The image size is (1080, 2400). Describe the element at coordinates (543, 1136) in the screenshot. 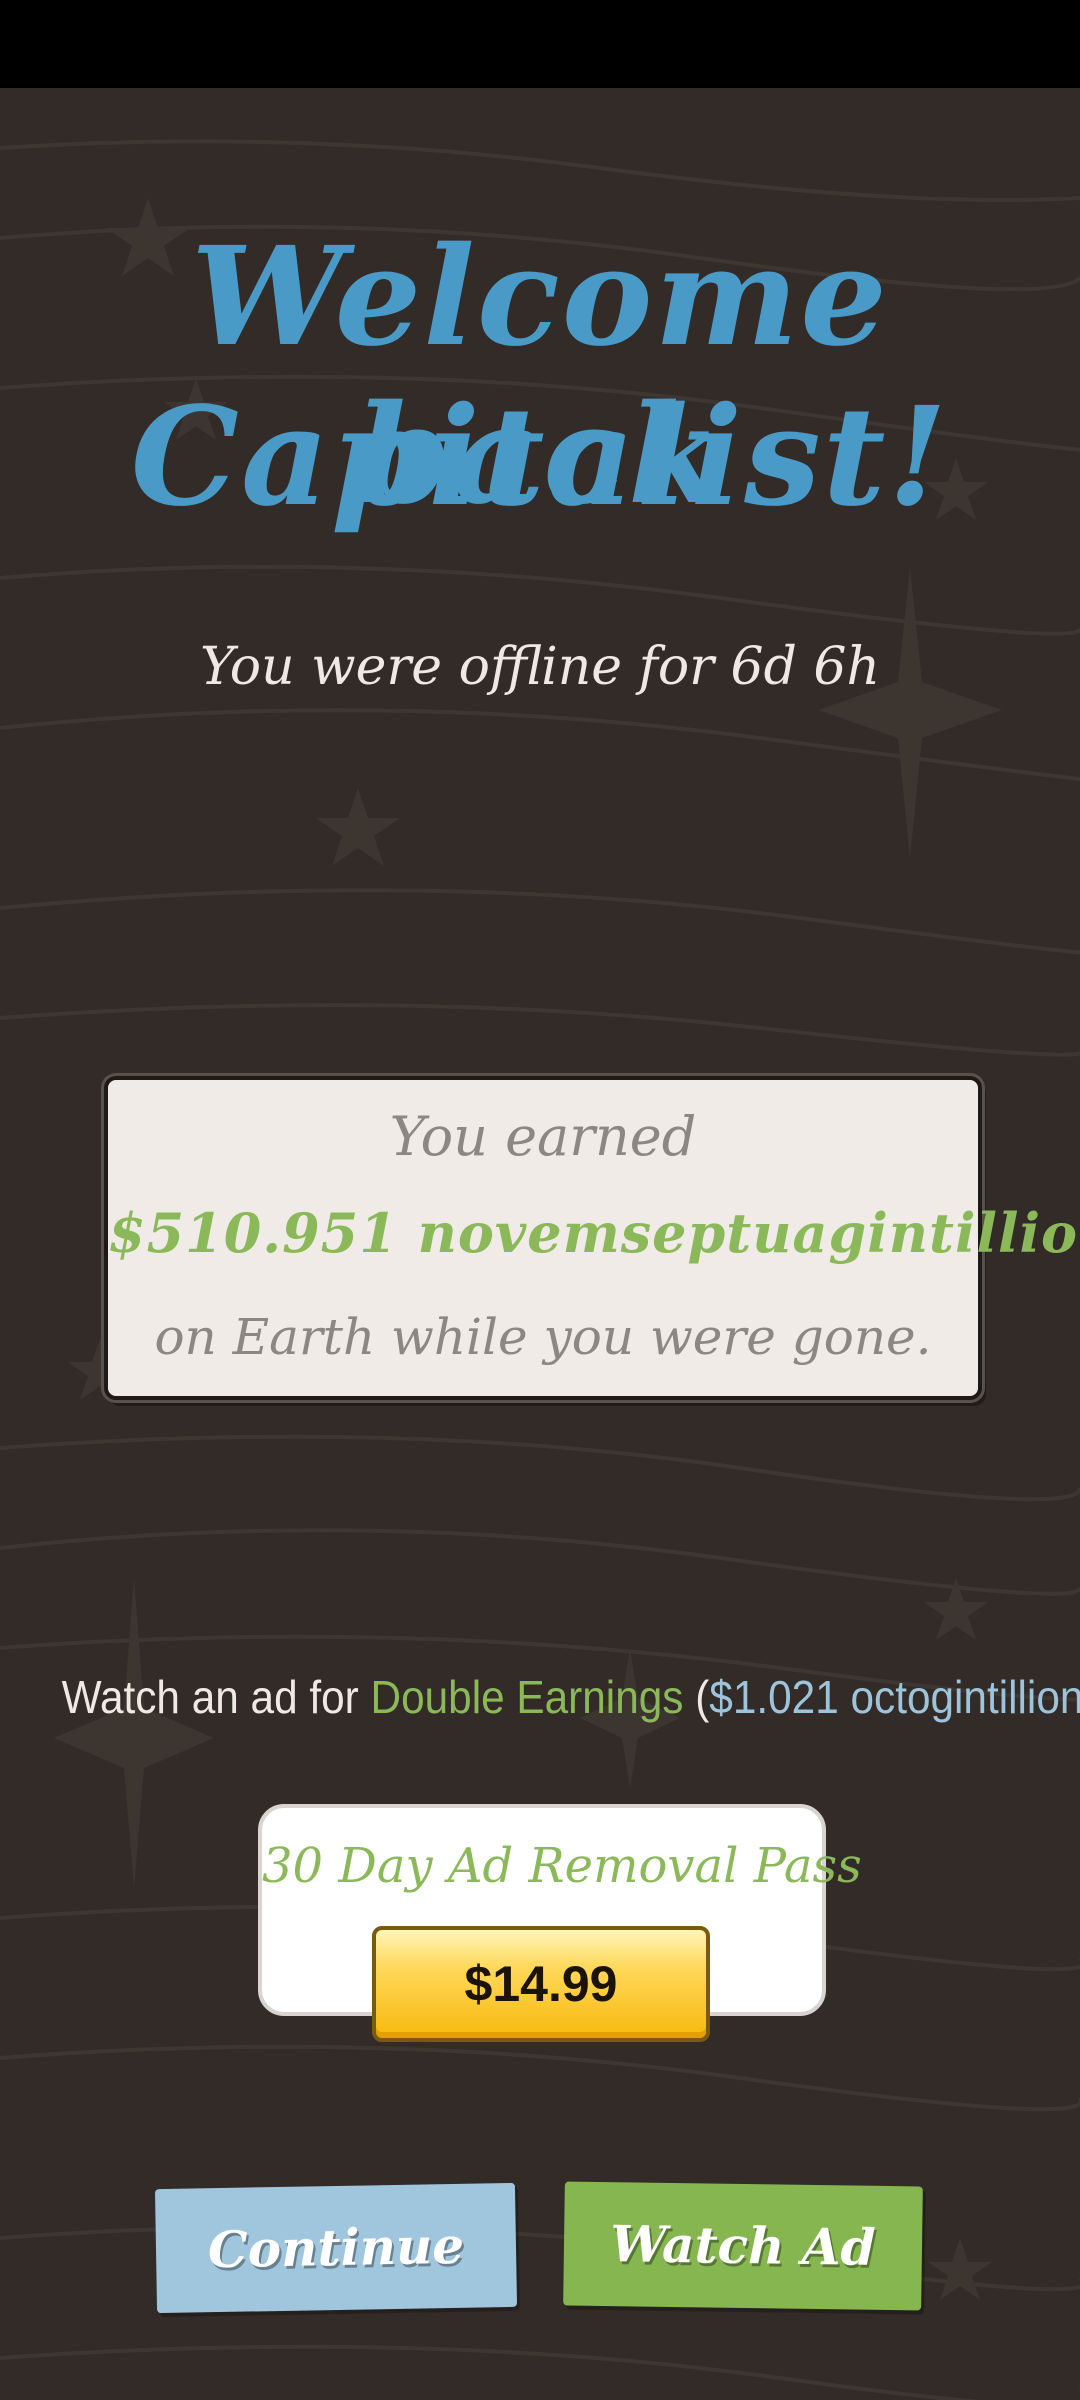

I see `earnings-label: You earned` at that location.